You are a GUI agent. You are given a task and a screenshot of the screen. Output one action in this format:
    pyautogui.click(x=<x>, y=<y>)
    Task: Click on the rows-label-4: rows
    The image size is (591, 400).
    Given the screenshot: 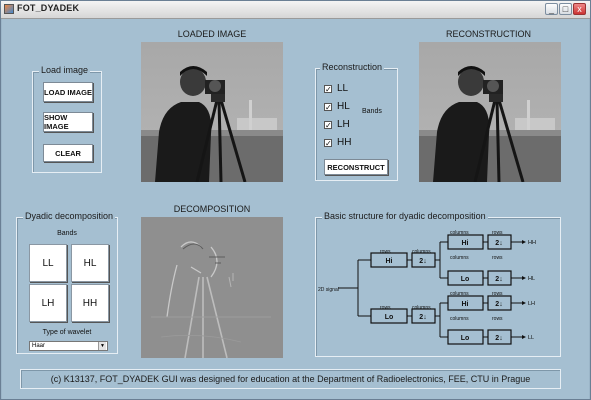 What is the action you would take?
    pyautogui.click(x=497, y=319)
    